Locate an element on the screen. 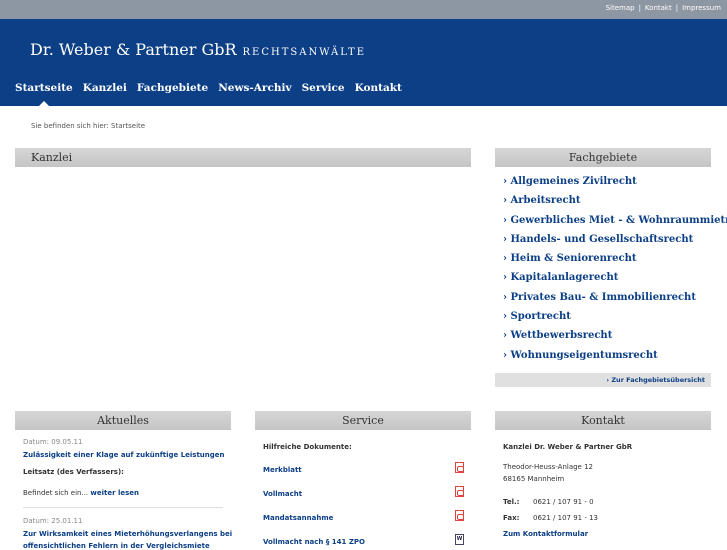 This screenshot has height=550, width=727. service-intro: Hilfreiche Dokumente: is located at coordinates (307, 447).